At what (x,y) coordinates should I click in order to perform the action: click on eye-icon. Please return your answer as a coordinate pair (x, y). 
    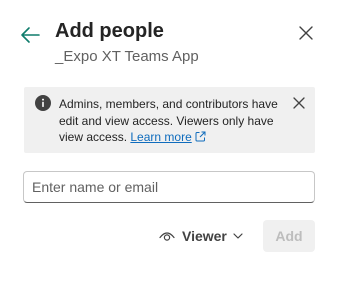
    Looking at the image, I should click on (167, 236).